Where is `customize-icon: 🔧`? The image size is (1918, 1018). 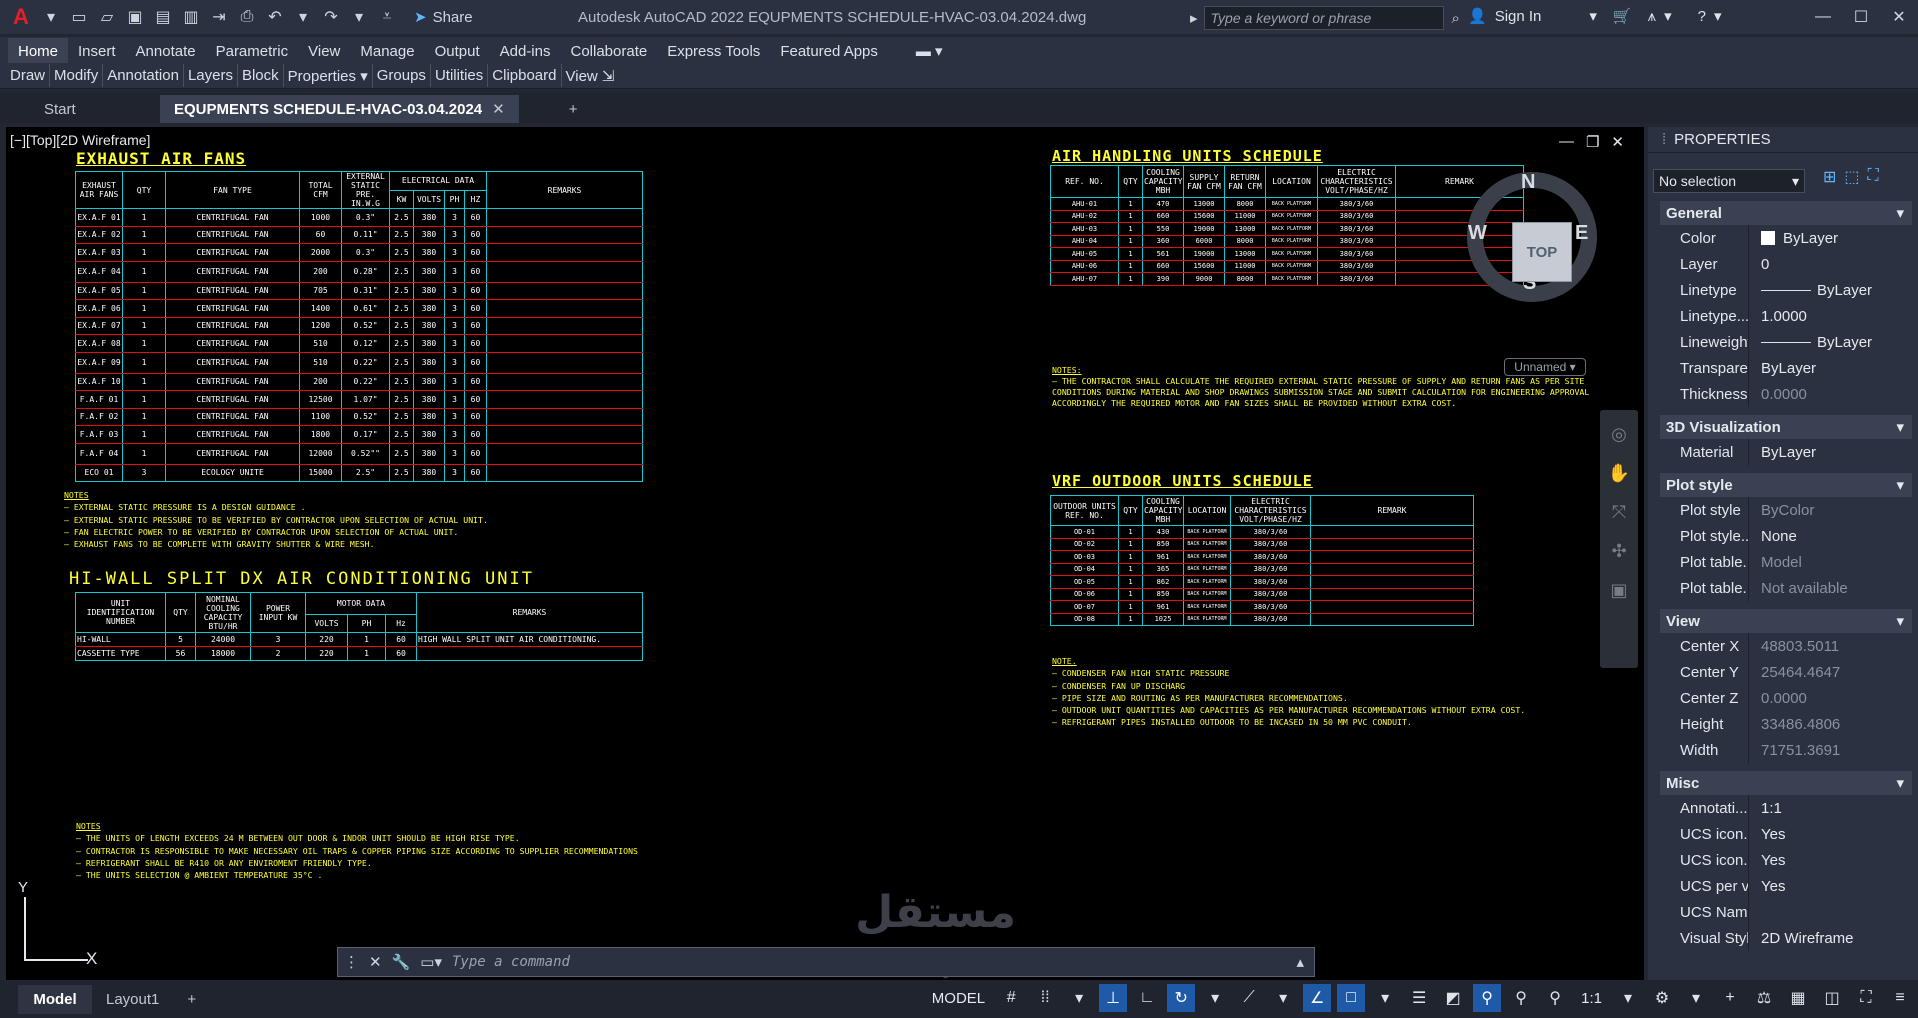
customize-icon: 🔧 is located at coordinates (401, 962).